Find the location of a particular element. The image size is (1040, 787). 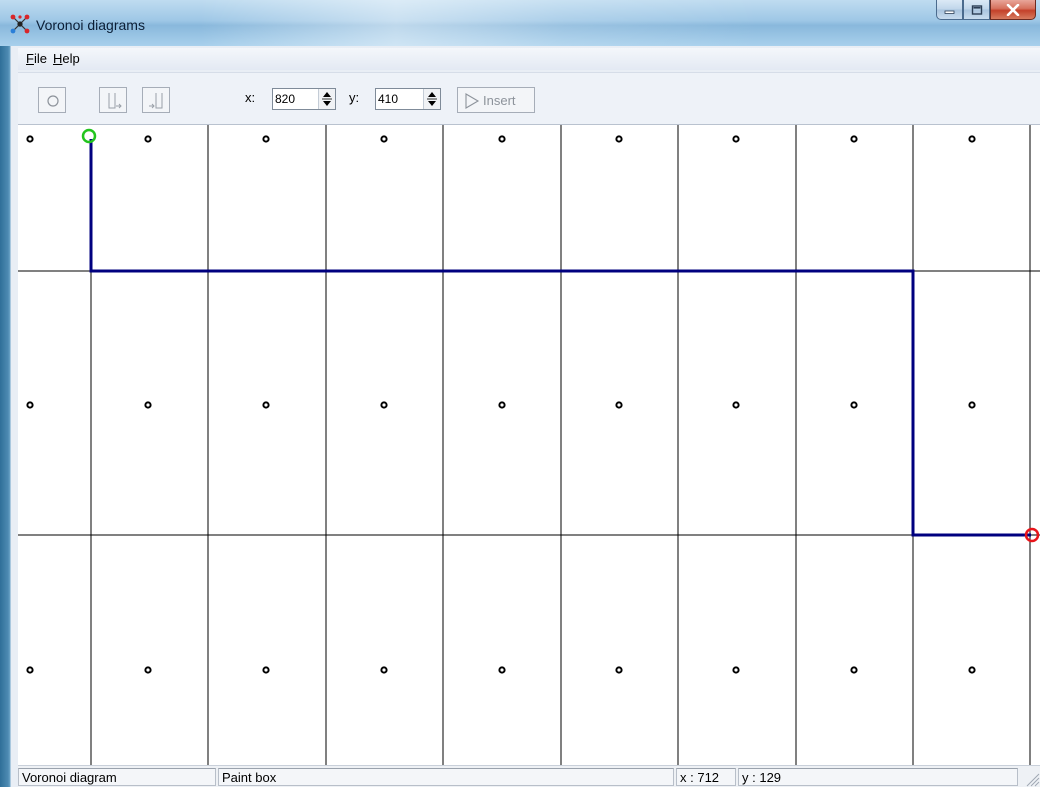

caption-buttons is located at coordinates (986, 11).